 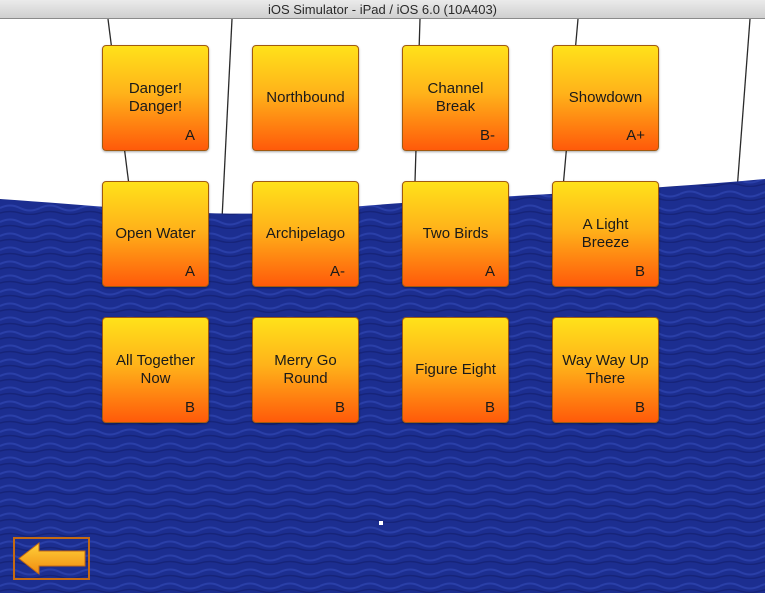 What do you see at coordinates (155, 98) in the screenshot?
I see `level-tile: Danger! Danger! A` at bounding box center [155, 98].